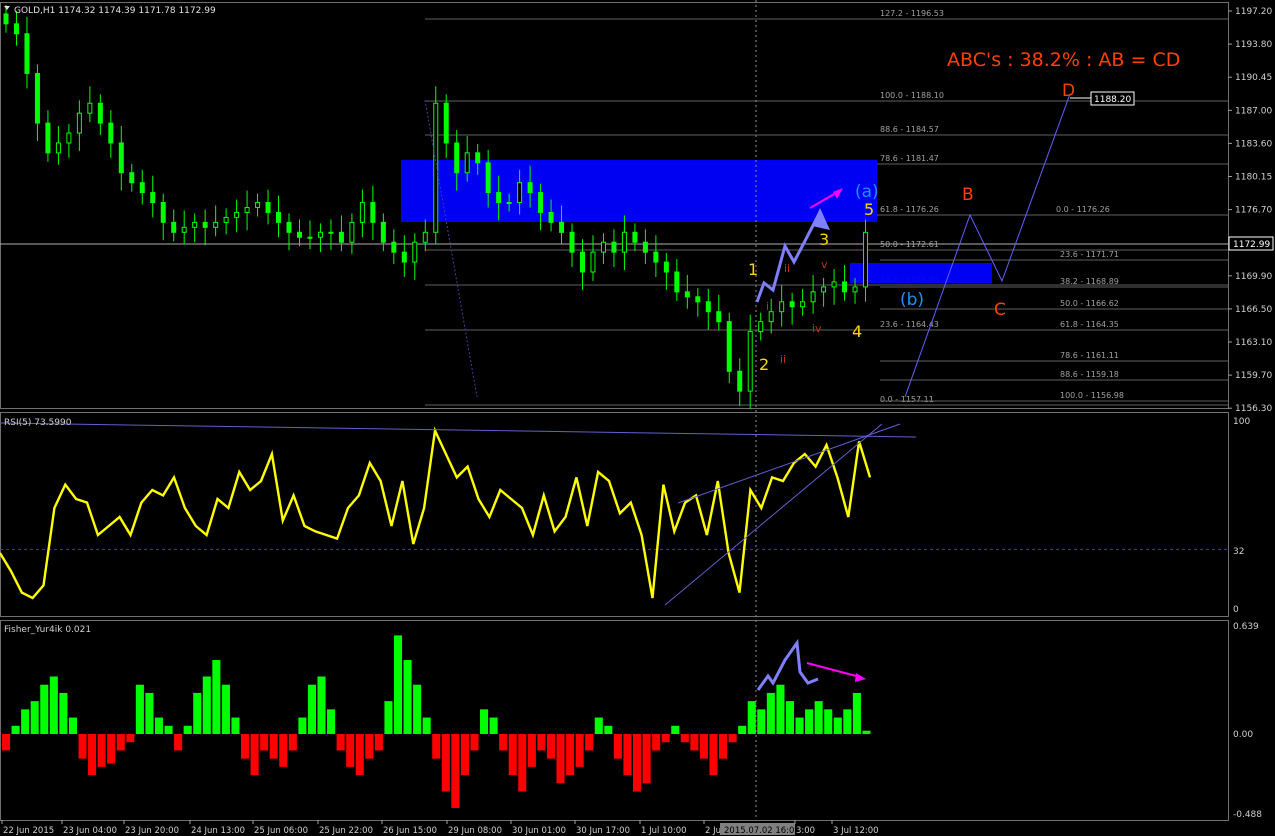 This screenshot has width=1275, height=836. Describe the element at coordinates (1089, 355) in the screenshot. I see `fib-level-label: 78.6 - 1161.11` at that location.